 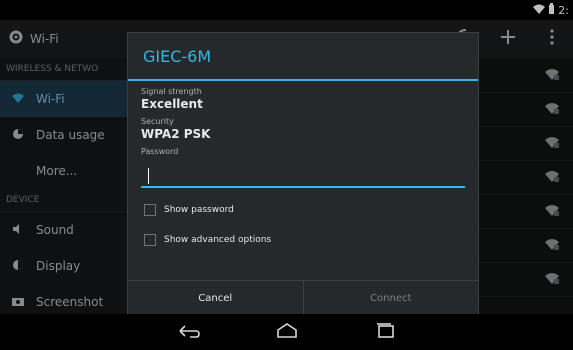 What do you see at coordinates (199, 210) in the screenshot?
I see `show-password-label: Show password` at bounding box center [199, 210].